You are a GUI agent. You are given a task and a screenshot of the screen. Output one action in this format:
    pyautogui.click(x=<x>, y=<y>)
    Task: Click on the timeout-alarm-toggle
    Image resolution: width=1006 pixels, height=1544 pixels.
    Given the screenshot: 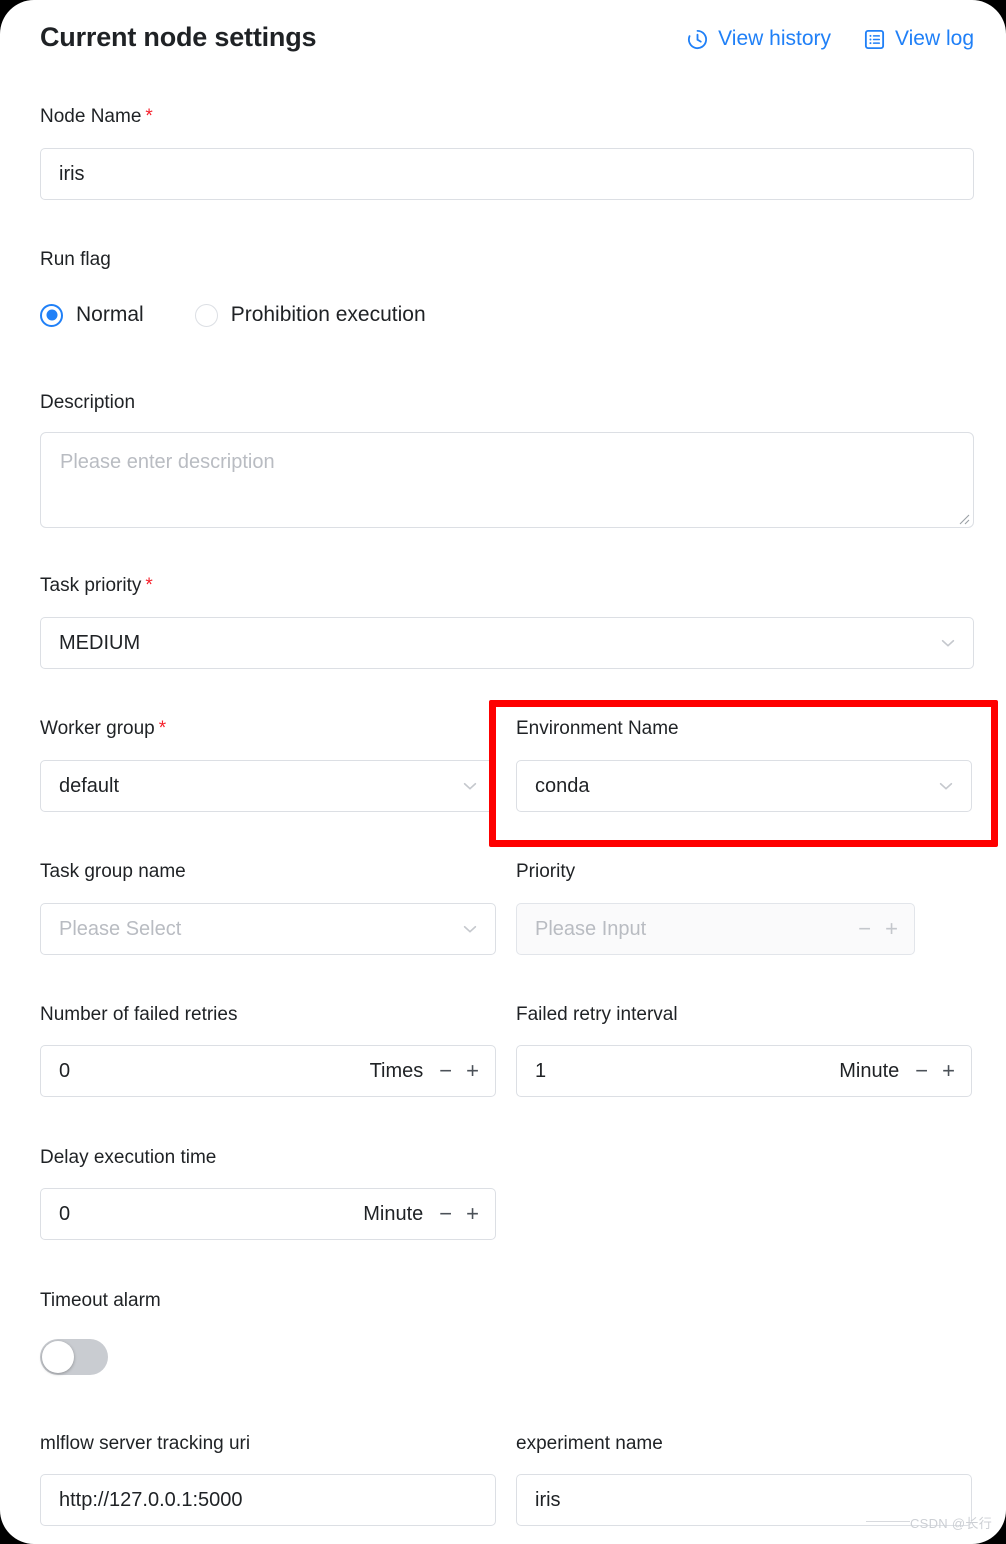 What is the action you would take?
    pyautogui.click(x=74, y=1357)
    